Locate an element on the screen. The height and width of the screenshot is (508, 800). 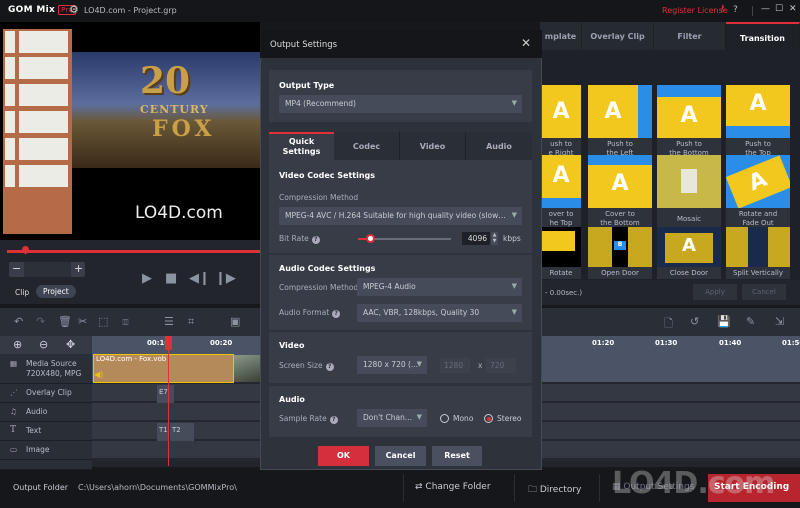
sample-rate-select: Don't Chan... ▼ is located at coordinates (392, 418).